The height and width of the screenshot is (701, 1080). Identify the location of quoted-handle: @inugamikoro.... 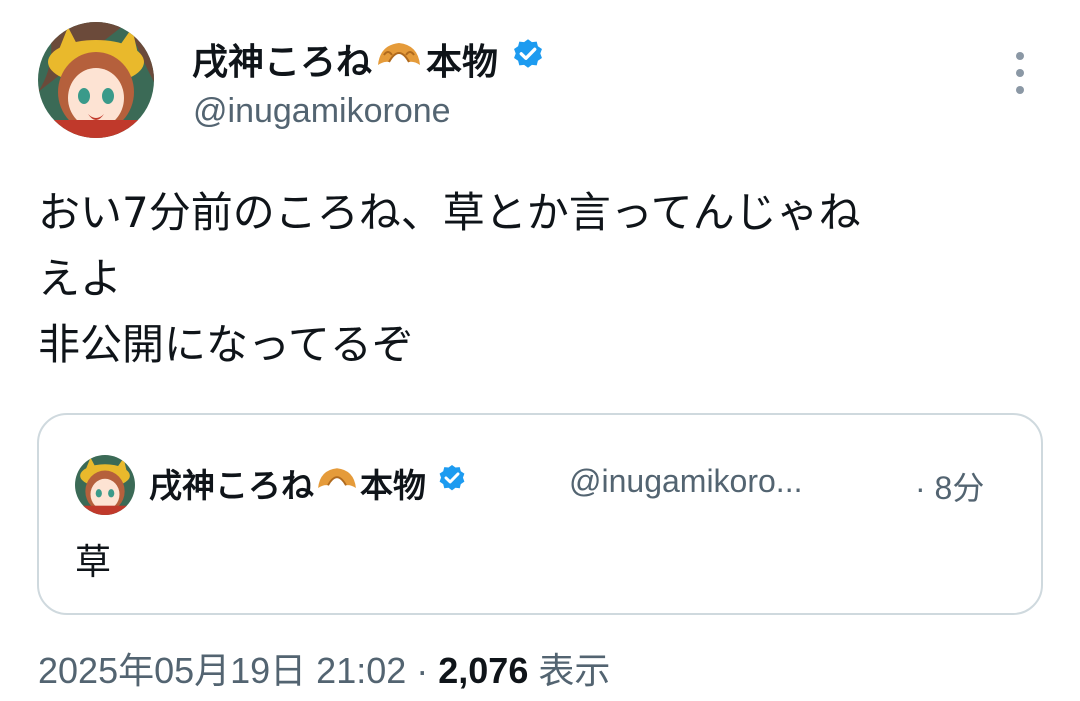
(686, 481).